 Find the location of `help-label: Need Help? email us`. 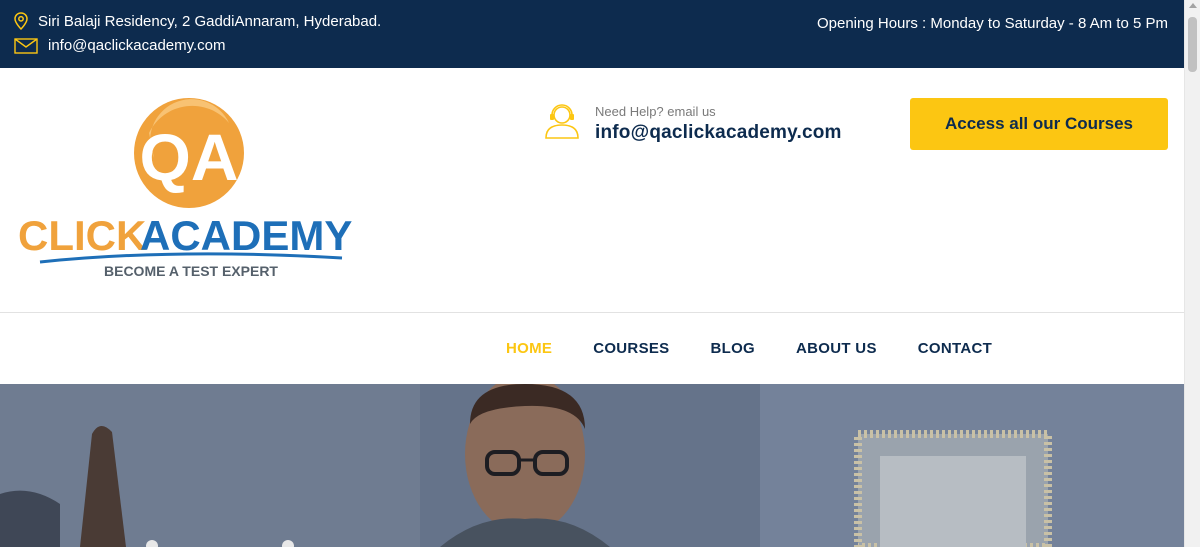

help-label: Need Help? email us is located at coordinates (655, 111).